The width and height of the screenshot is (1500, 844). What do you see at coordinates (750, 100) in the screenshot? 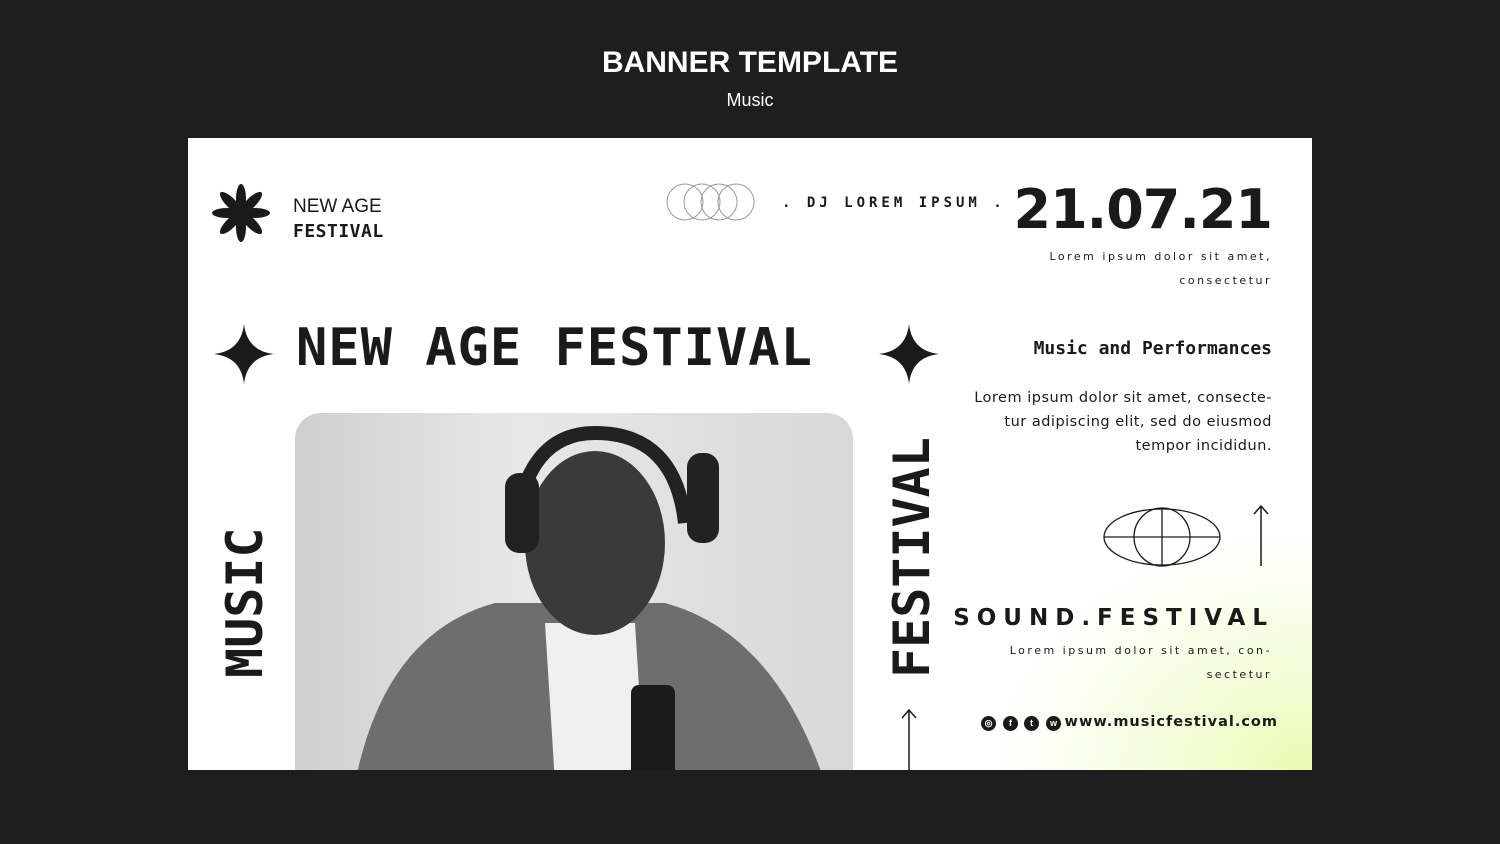
I see `page-subtitle: Music` at bounding box center [750, 100].